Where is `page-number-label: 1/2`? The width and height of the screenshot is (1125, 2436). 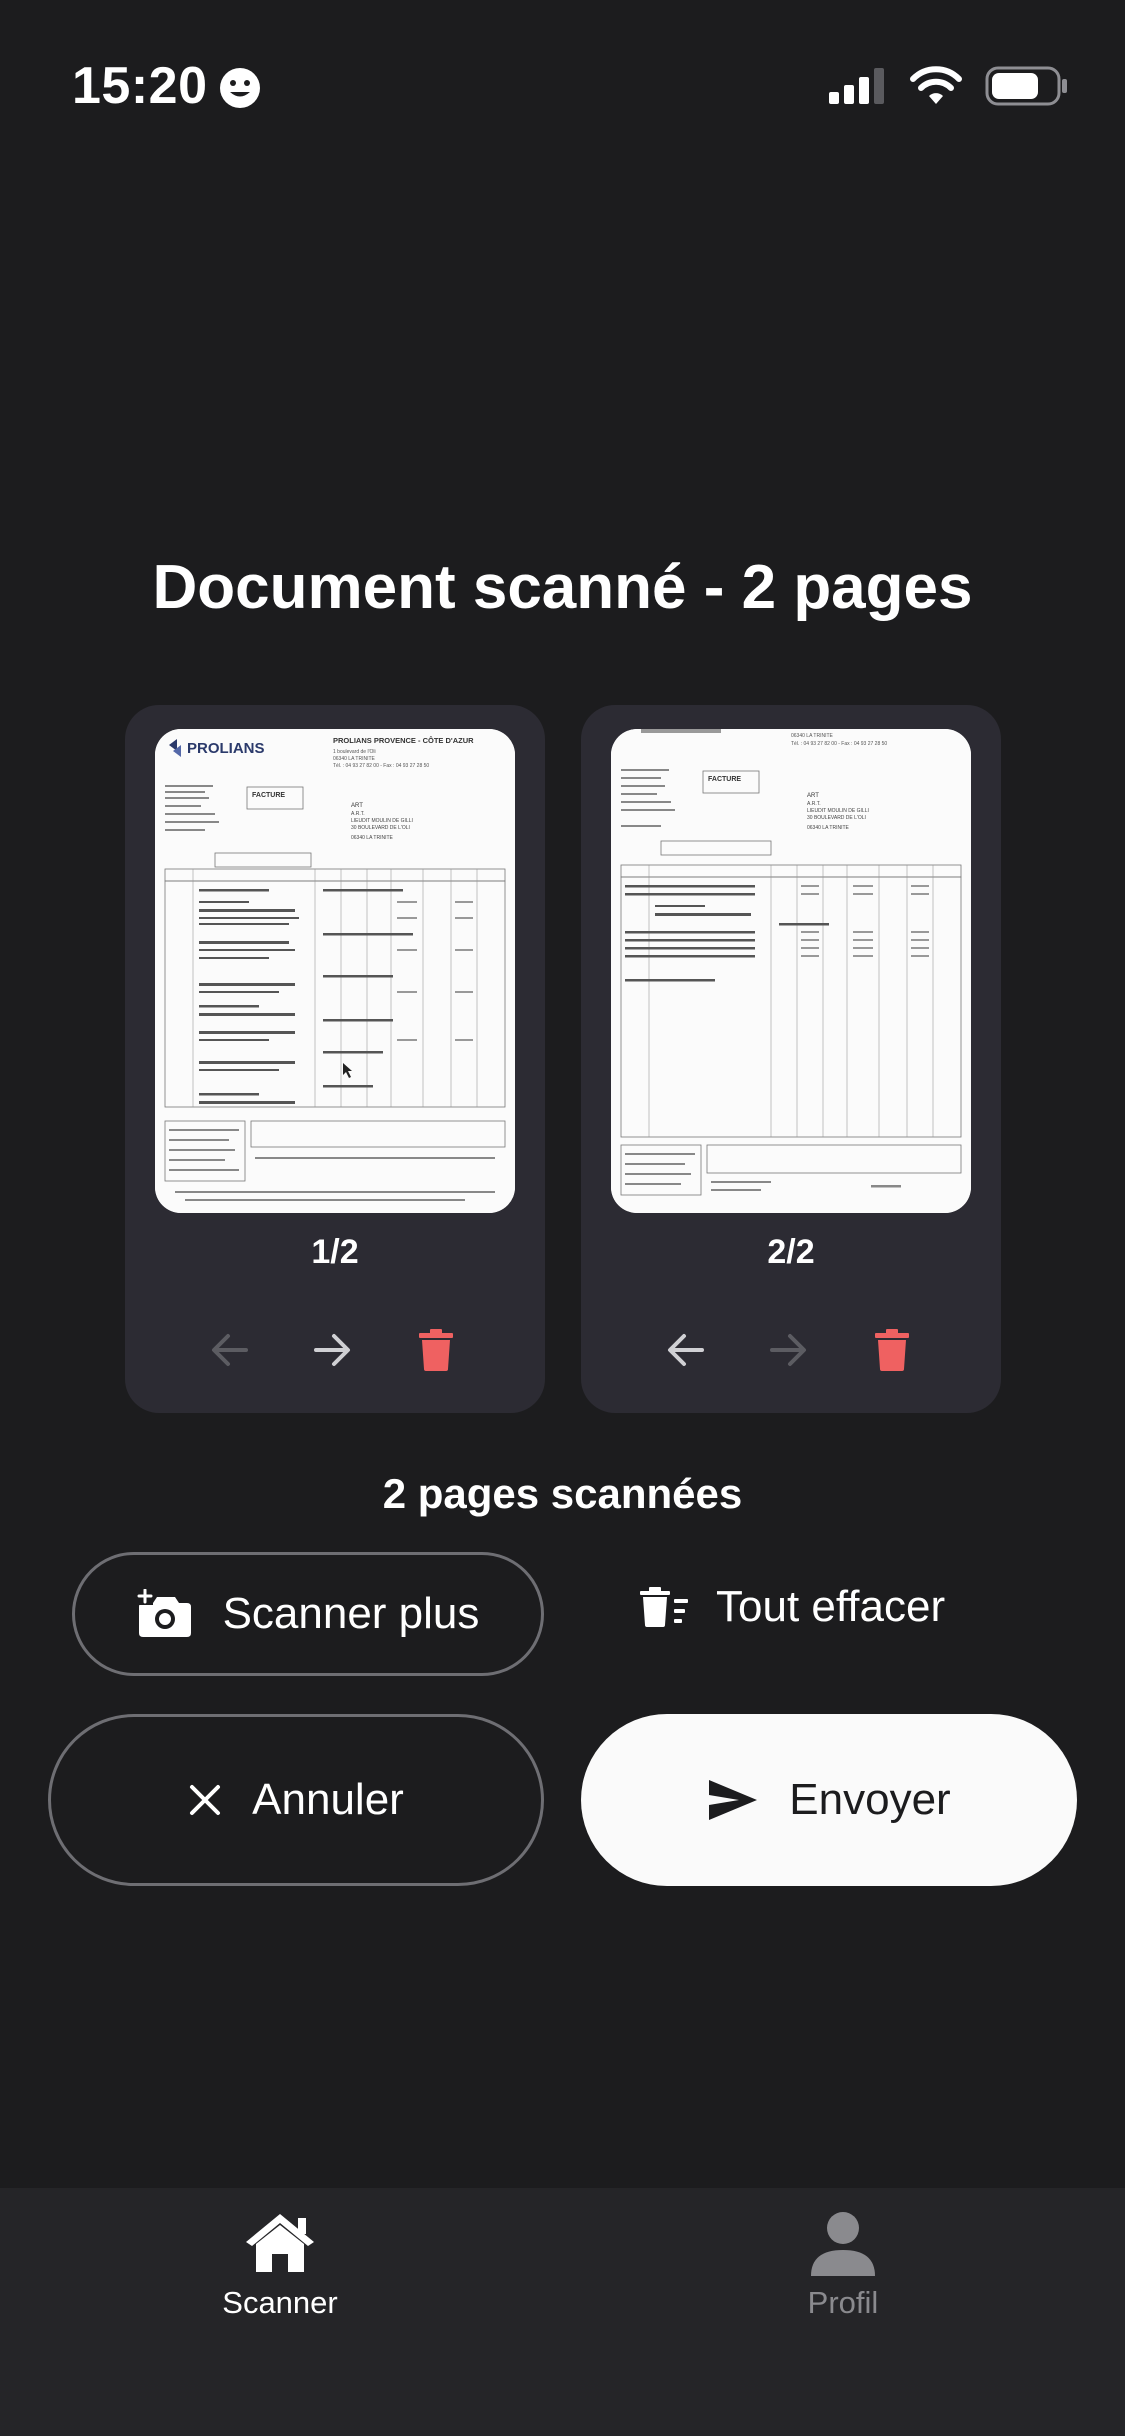 page-number-label: 1/2 is located at coordinates (335, 1252).